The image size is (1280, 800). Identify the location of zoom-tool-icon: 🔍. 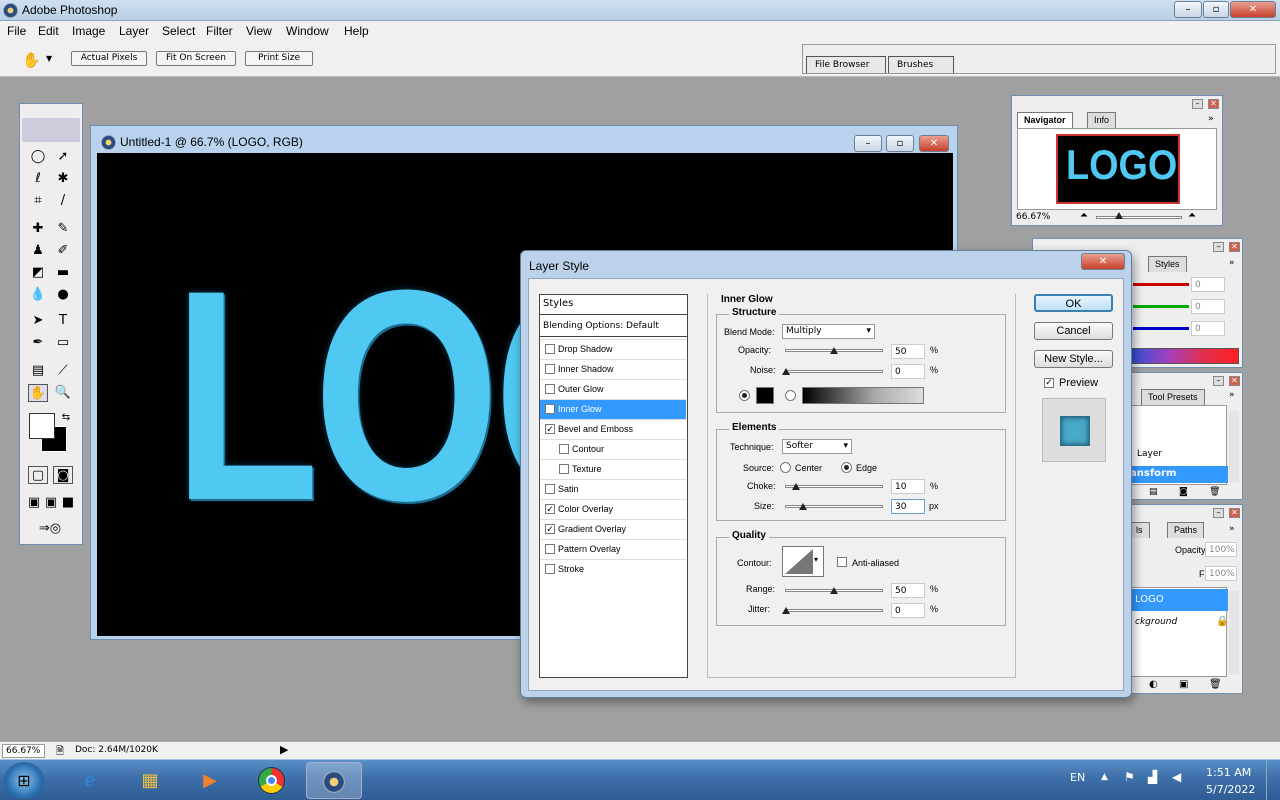
(63, 393).